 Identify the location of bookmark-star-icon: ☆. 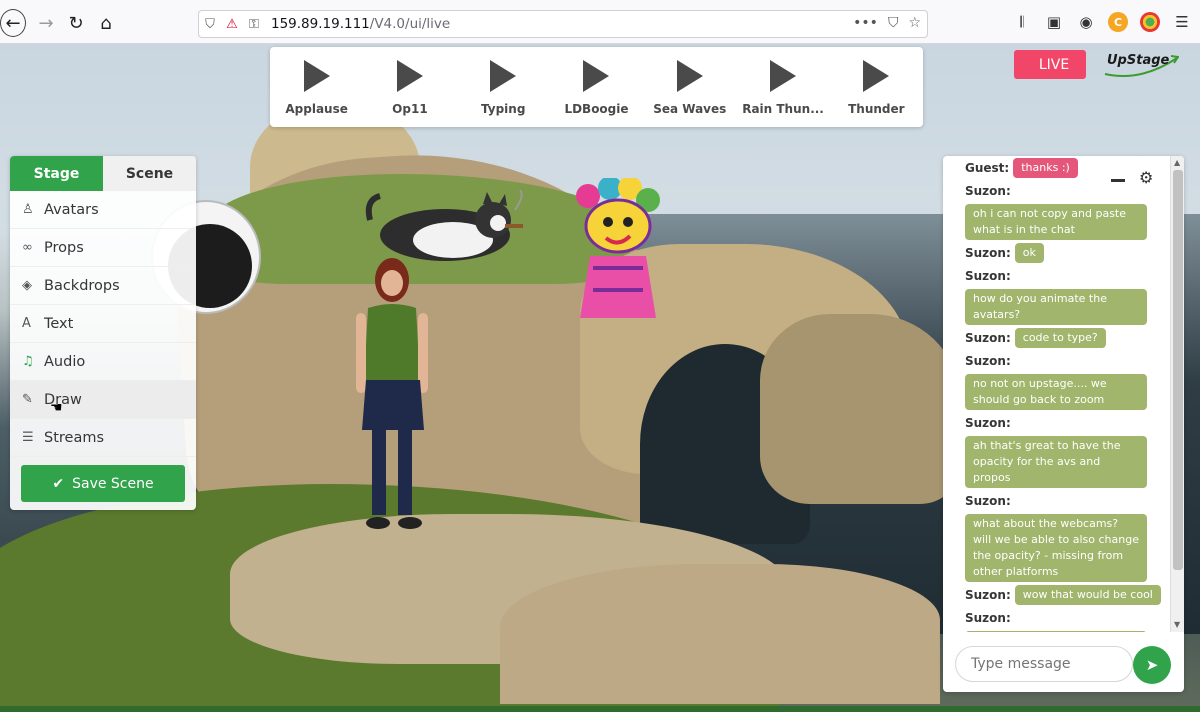
(914, 23).